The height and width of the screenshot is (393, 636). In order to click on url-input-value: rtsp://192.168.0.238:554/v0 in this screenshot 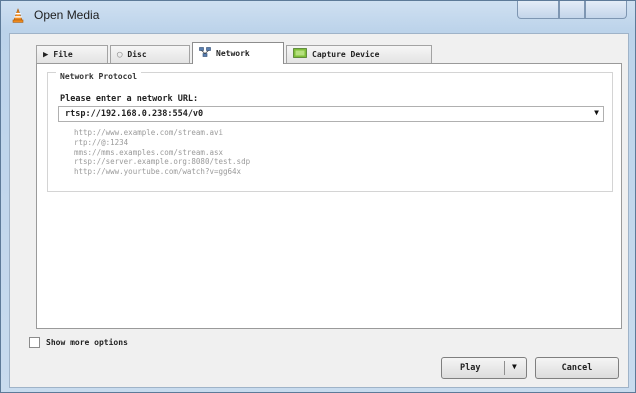, I will do `click(134, 114)`.